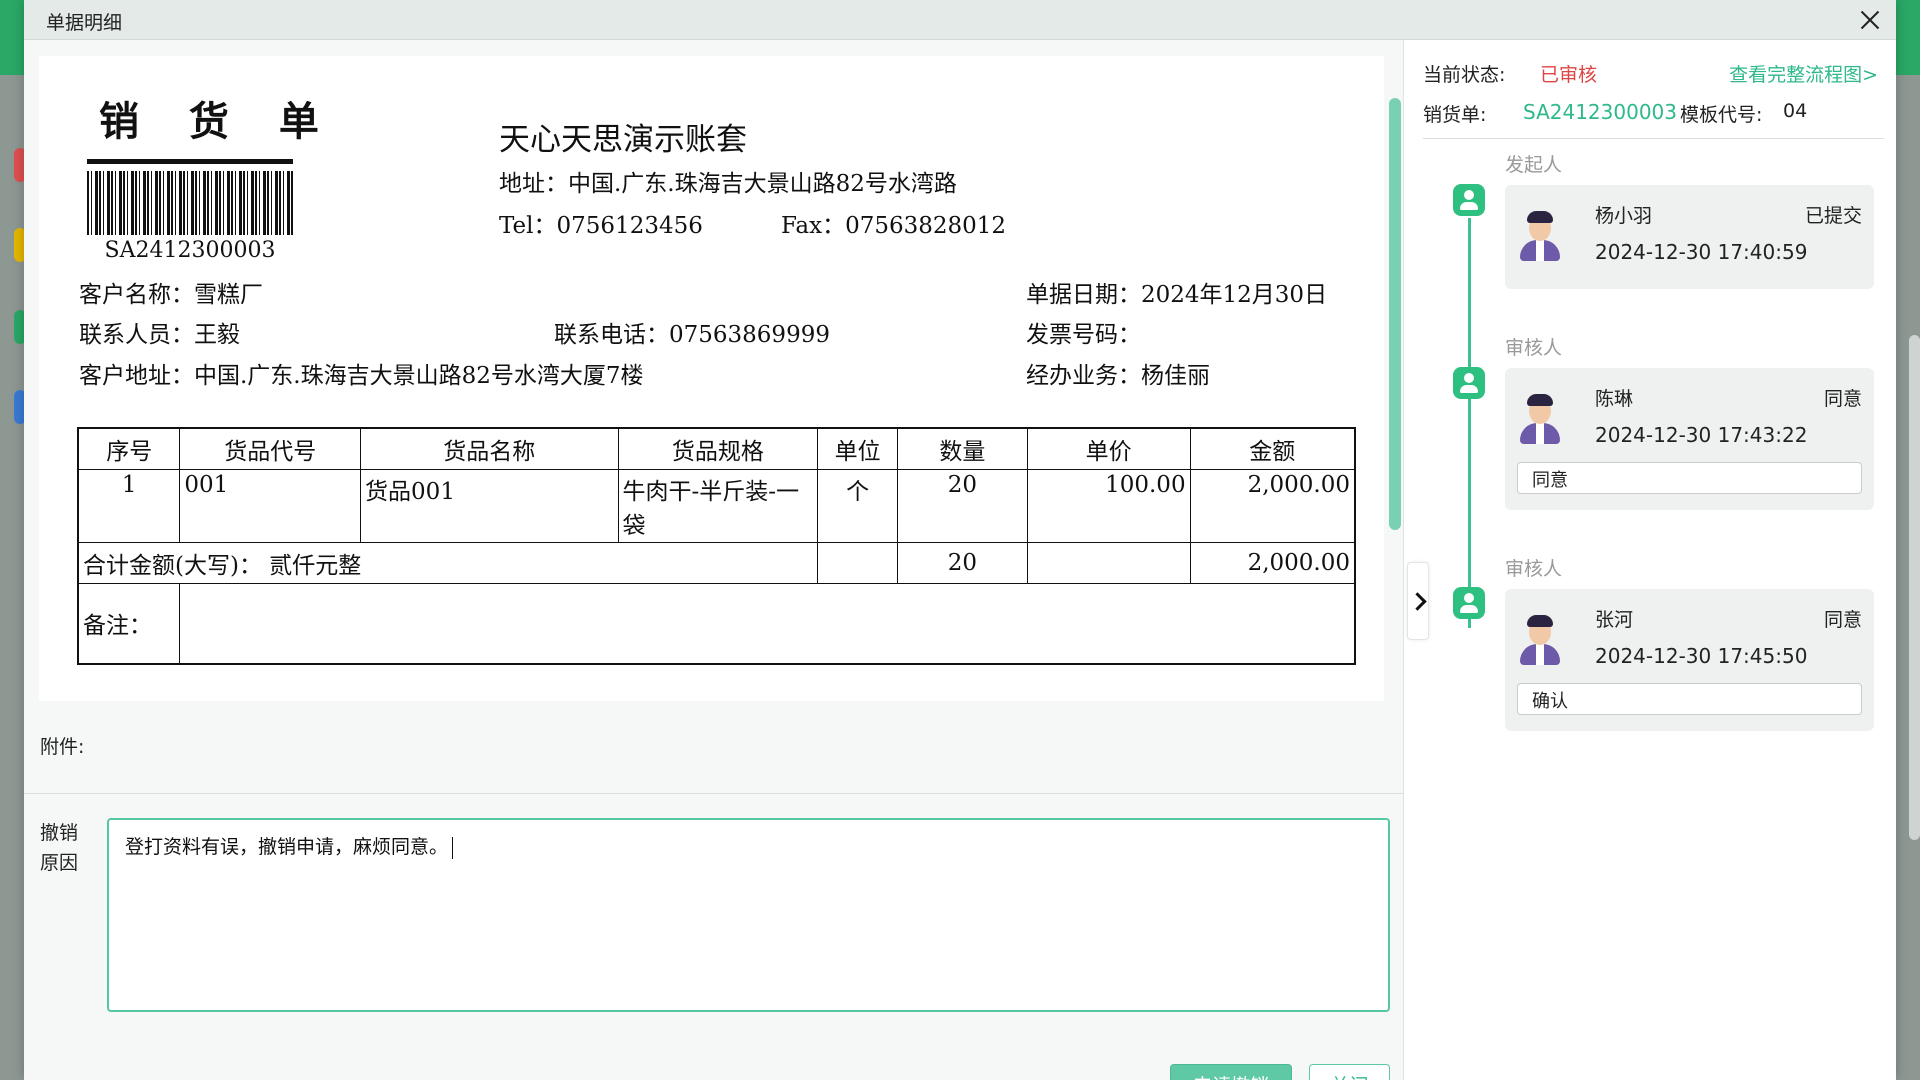 The width and height of the screenshot is (1920, 1080). What do you see at coordinates (960, 20) in the screenshot?
I see `dialog-titlebar: 单据明细` at bounding box center [960, 20].